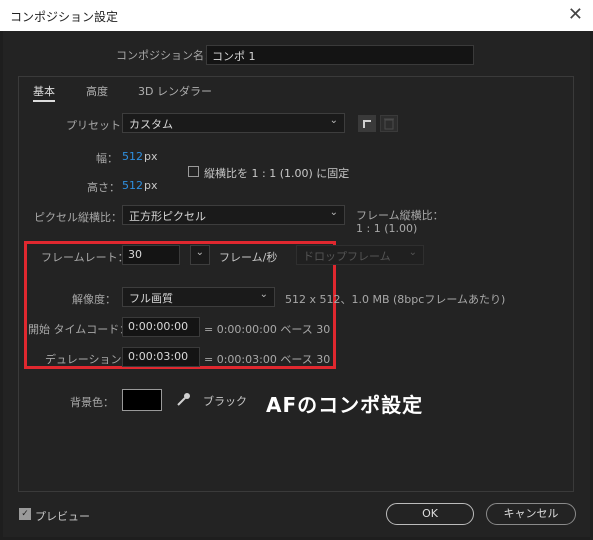 Image resolution: width=593 pixels, height=540 pixels. Describe the element at coordinates (575, 14) in the screenshot. I see `close-icon: ✕` at that location.